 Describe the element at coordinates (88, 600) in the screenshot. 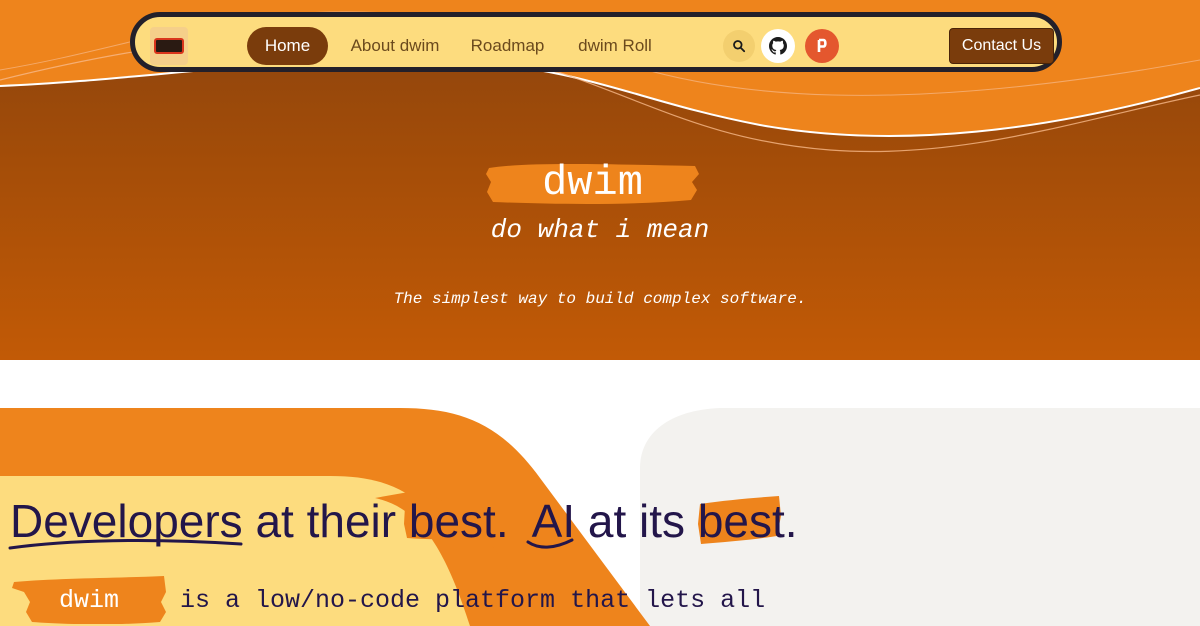

I see `body-dwim-highlight: dwim` at that location.